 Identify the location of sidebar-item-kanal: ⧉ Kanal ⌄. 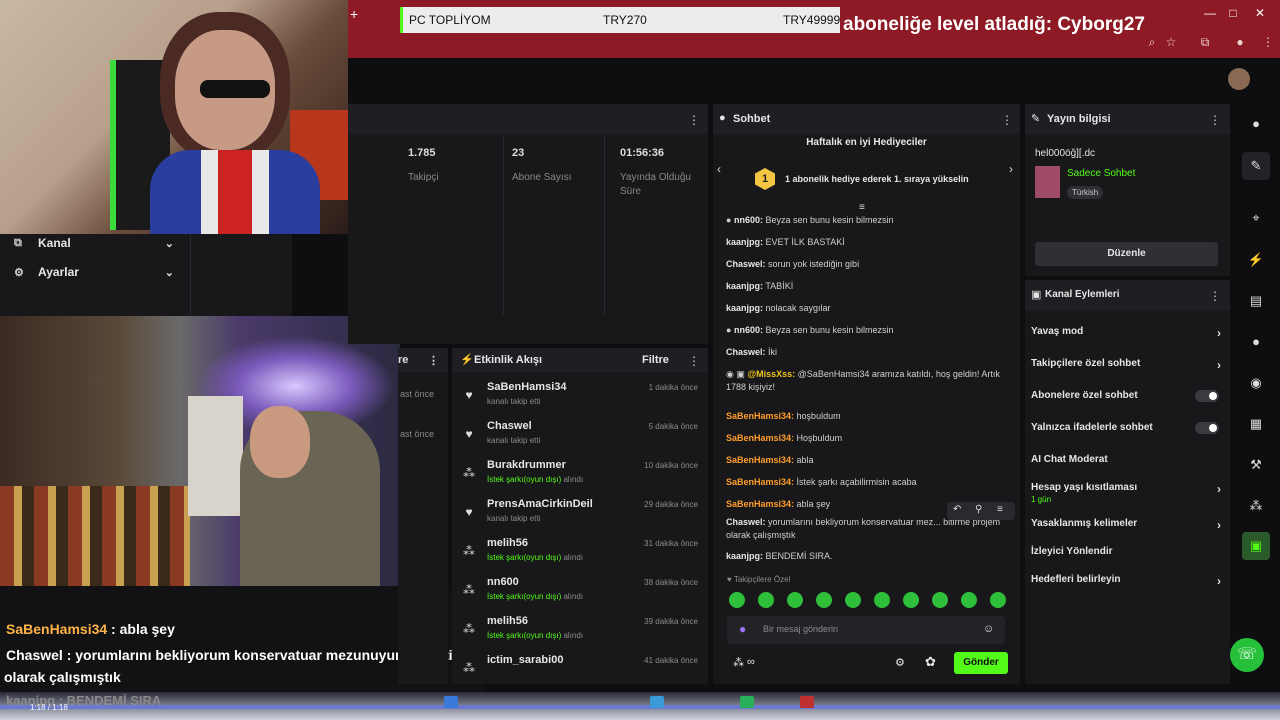
(95, 243).